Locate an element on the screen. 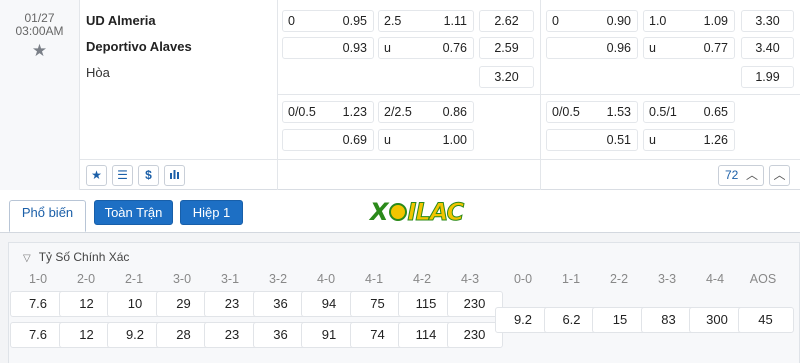 The image size is (800, 363). favorite-star-icon: ★ is located at coordinates (39, 51).